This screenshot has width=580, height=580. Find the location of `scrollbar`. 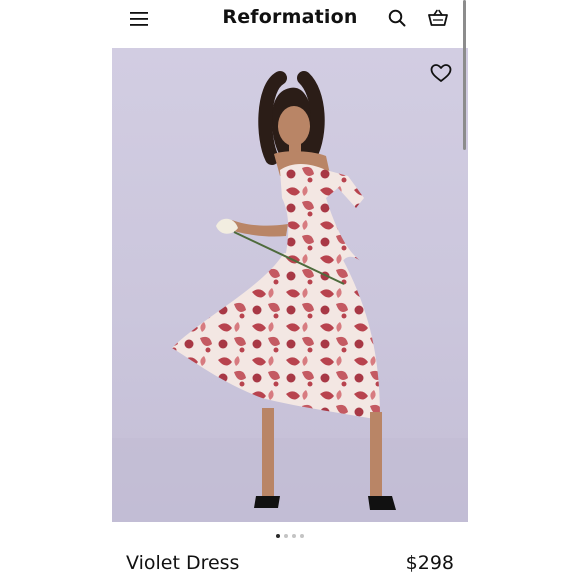

scrollbar is located at coordinates (464, 75).